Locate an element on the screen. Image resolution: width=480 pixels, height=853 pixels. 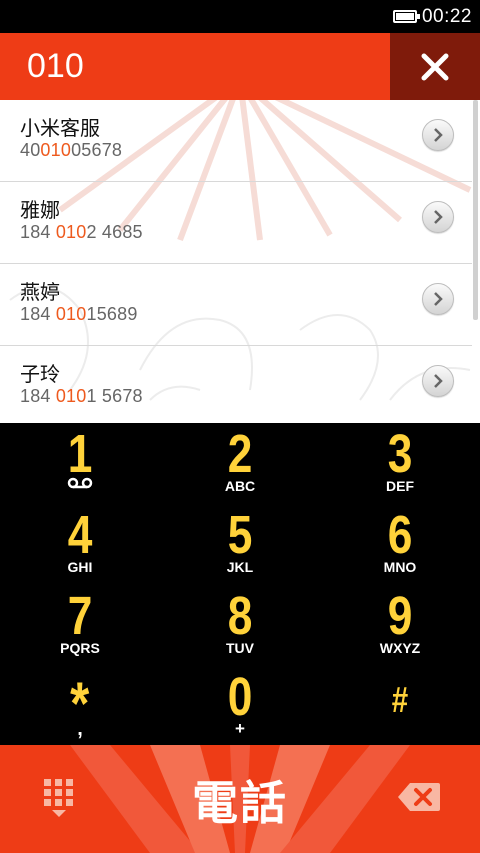
dialed-number: 010 is located at coordinates (55, 66).